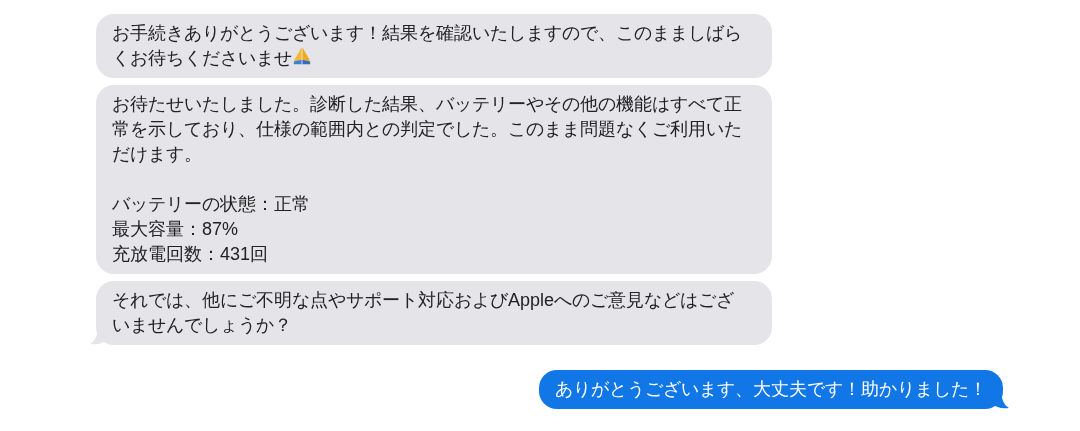 Image resolution: width=1080 pixels, height=431 pixels. What do you see at coordinates (424, 313) in the screenshot?
I see `message-text: それでは、他にご不明な点やサポート対応およびAppleへのご意見などはござ いませんでしょうか？` at bounding box center [424, 313].